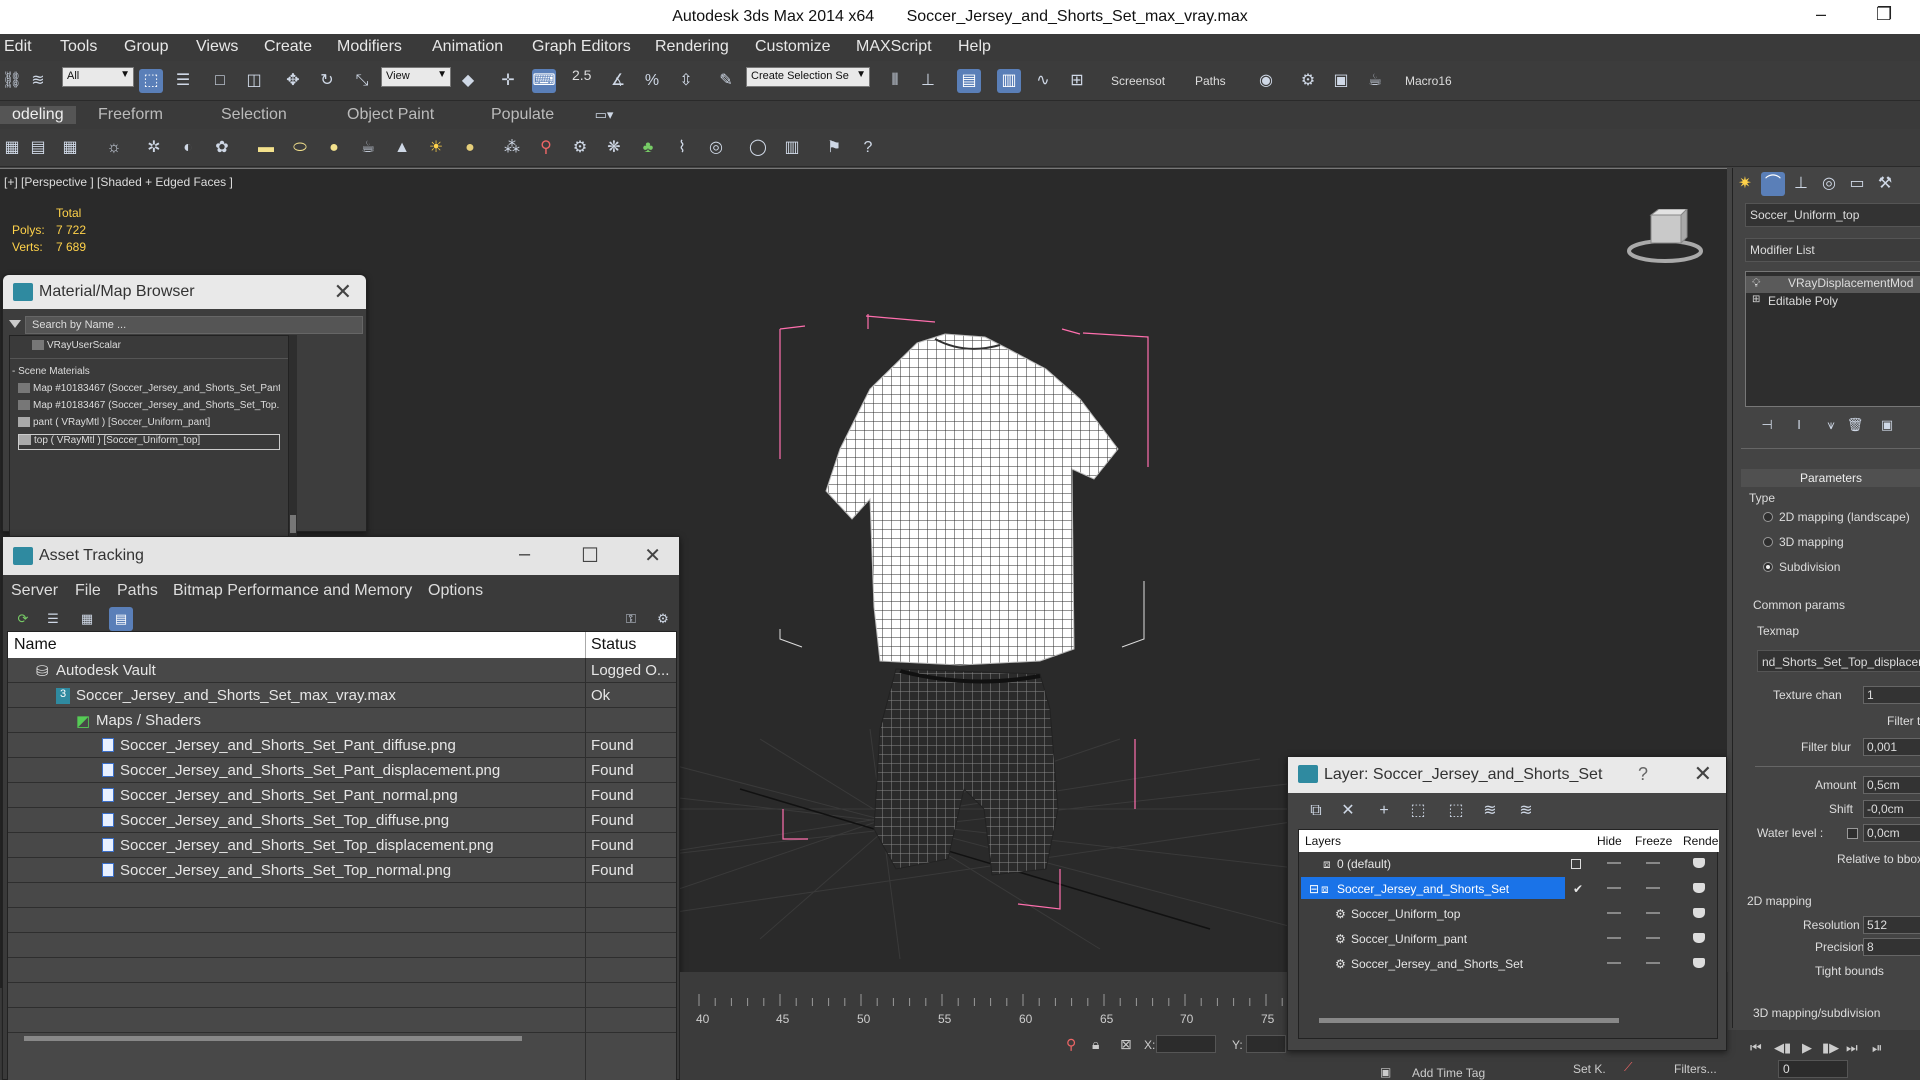  Describe the element at coordinates (468, 81) in the screenshot. I see `pivot-center-icon: ◆` at that location.